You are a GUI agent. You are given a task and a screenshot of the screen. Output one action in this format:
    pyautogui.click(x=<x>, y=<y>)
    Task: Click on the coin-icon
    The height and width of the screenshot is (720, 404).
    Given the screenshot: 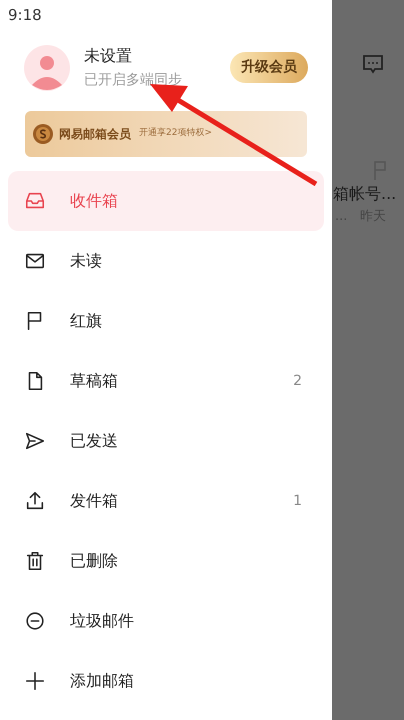 What is the action you would take?
    pyautogui.click(x=43, y=134)
    